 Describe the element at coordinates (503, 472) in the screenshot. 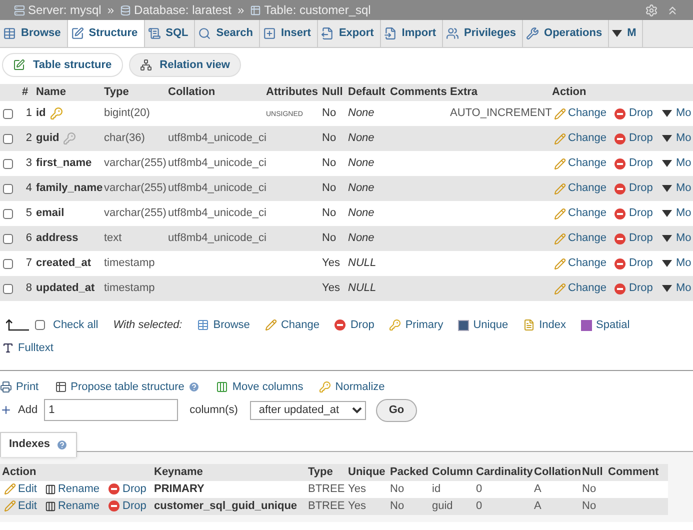

I see `column-header: Cardinality` at that location.